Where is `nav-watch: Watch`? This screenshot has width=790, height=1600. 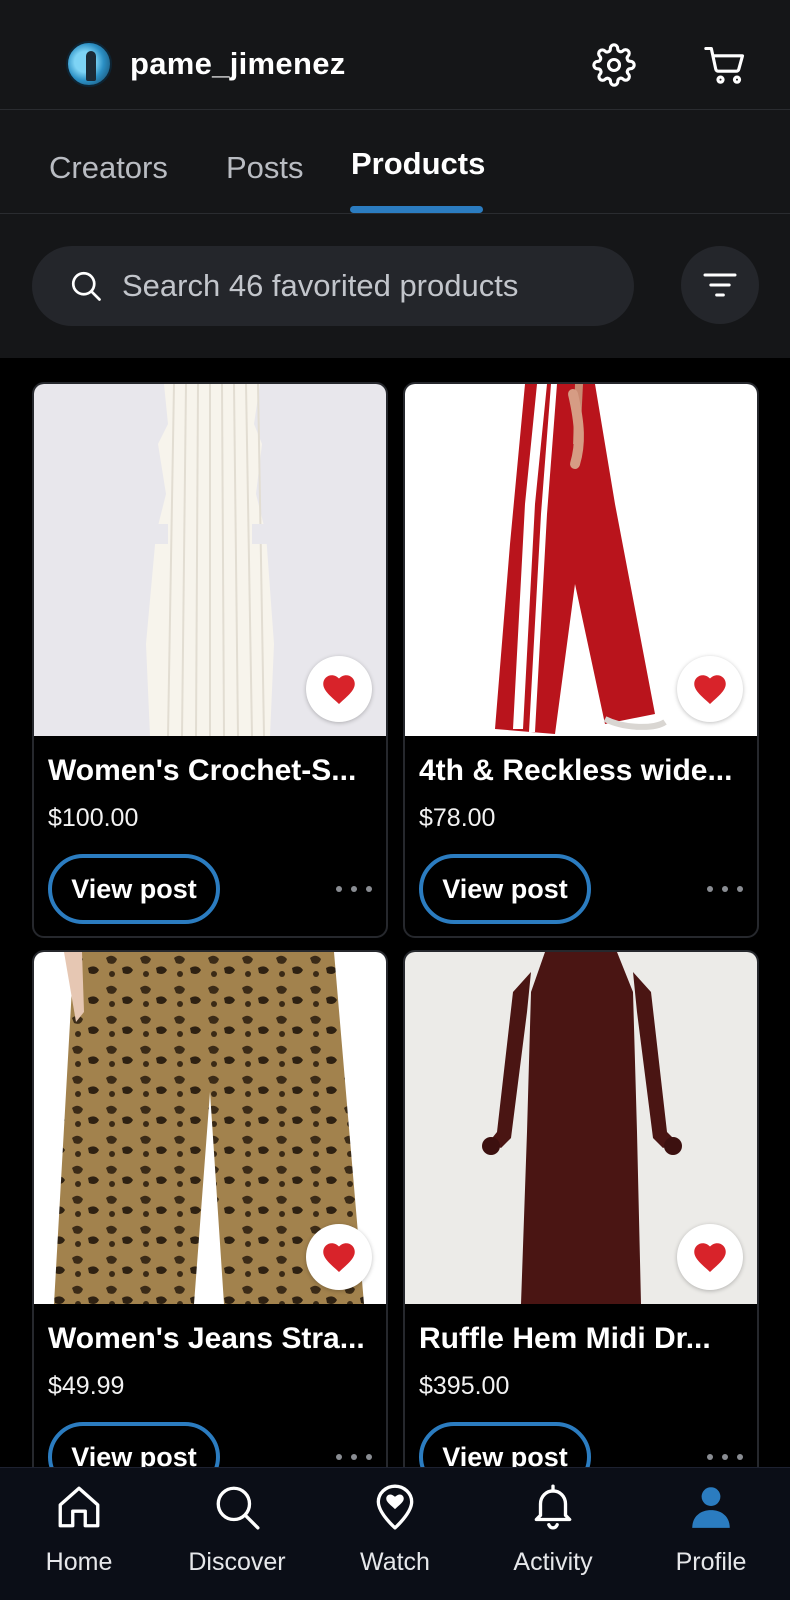 nav-watch: Watch is located at coordinates (395, 1534).